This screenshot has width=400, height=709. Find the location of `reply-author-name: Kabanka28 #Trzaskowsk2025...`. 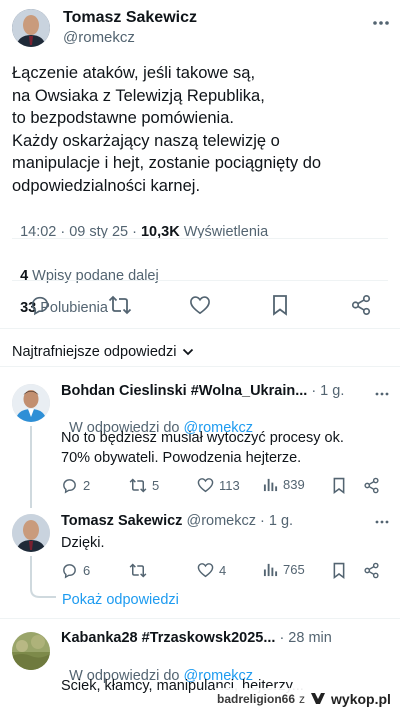

reply-author-name: Kabanka28 #Trzaskowsk2025... is located at coordinates (168, 638).